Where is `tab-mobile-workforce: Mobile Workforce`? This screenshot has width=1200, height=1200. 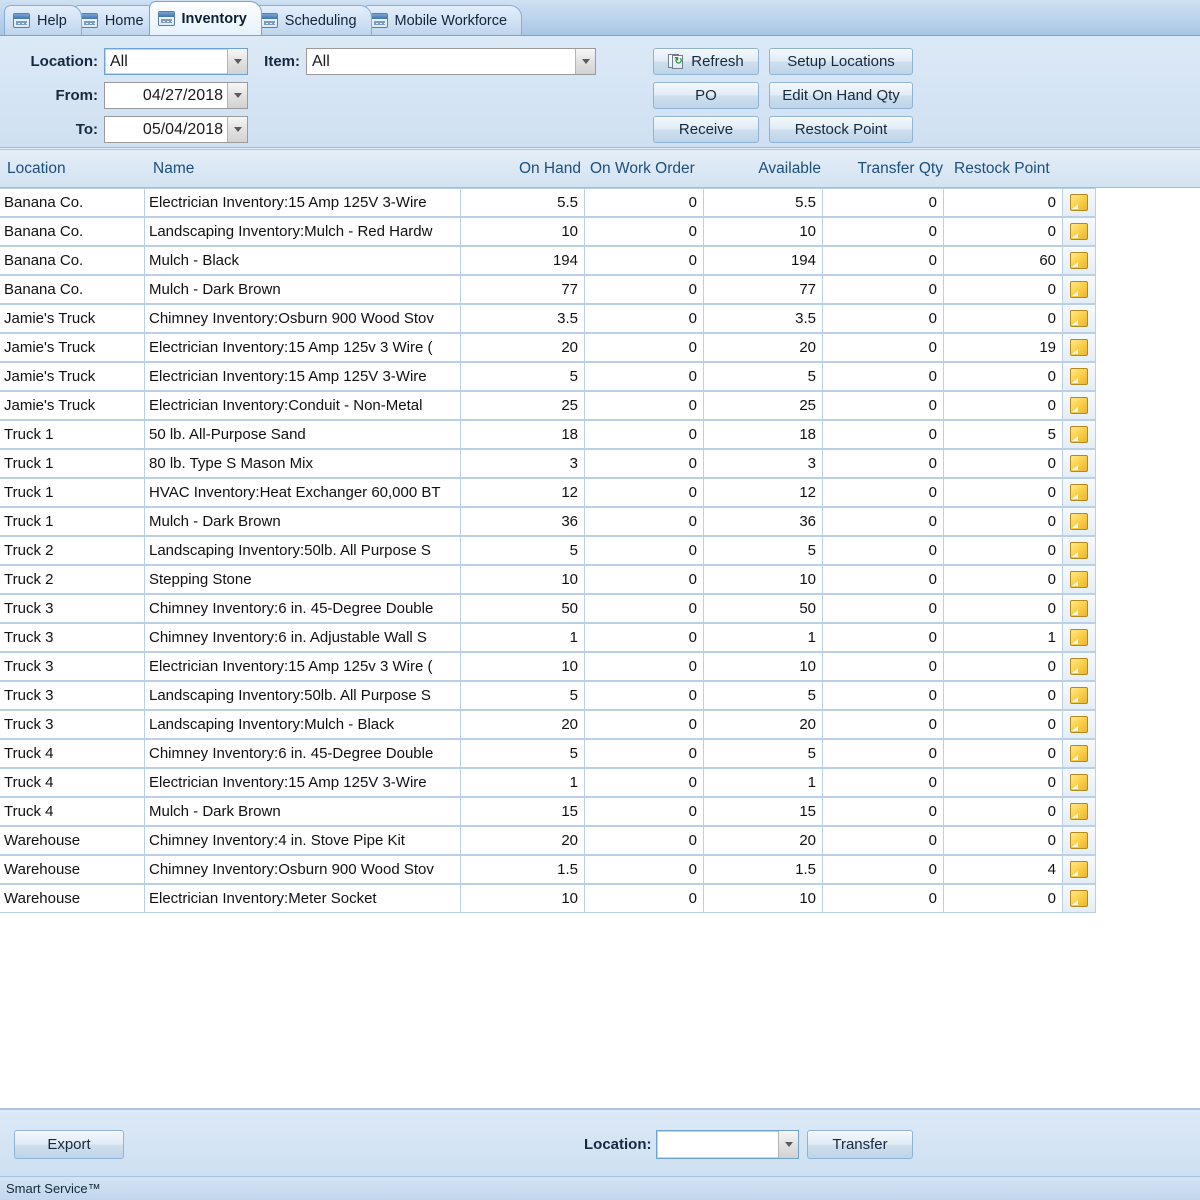 tab-mobile-workforce: Mobile Workforce is located at coordinates (442, 20).